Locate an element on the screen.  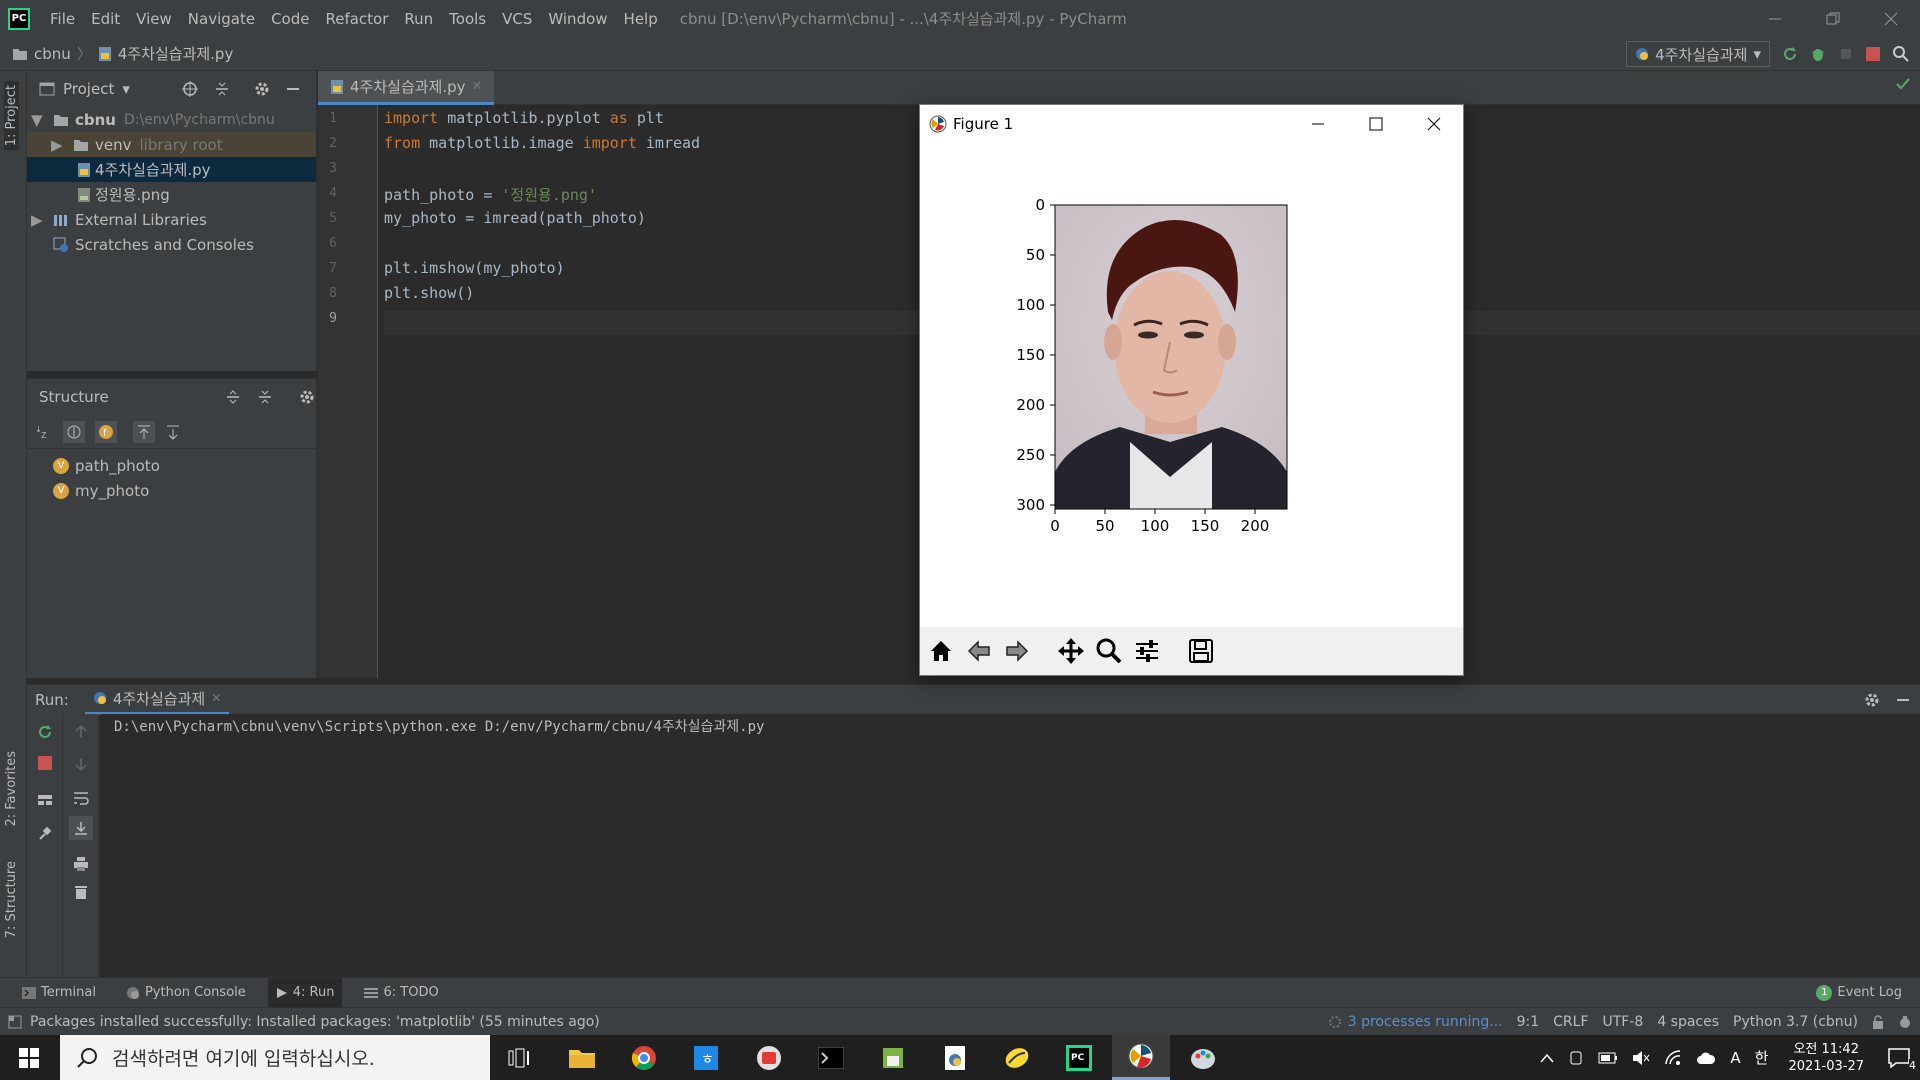
editor-tab: 4주차실습과제.py ✕ is located at coordinates (406, 88).